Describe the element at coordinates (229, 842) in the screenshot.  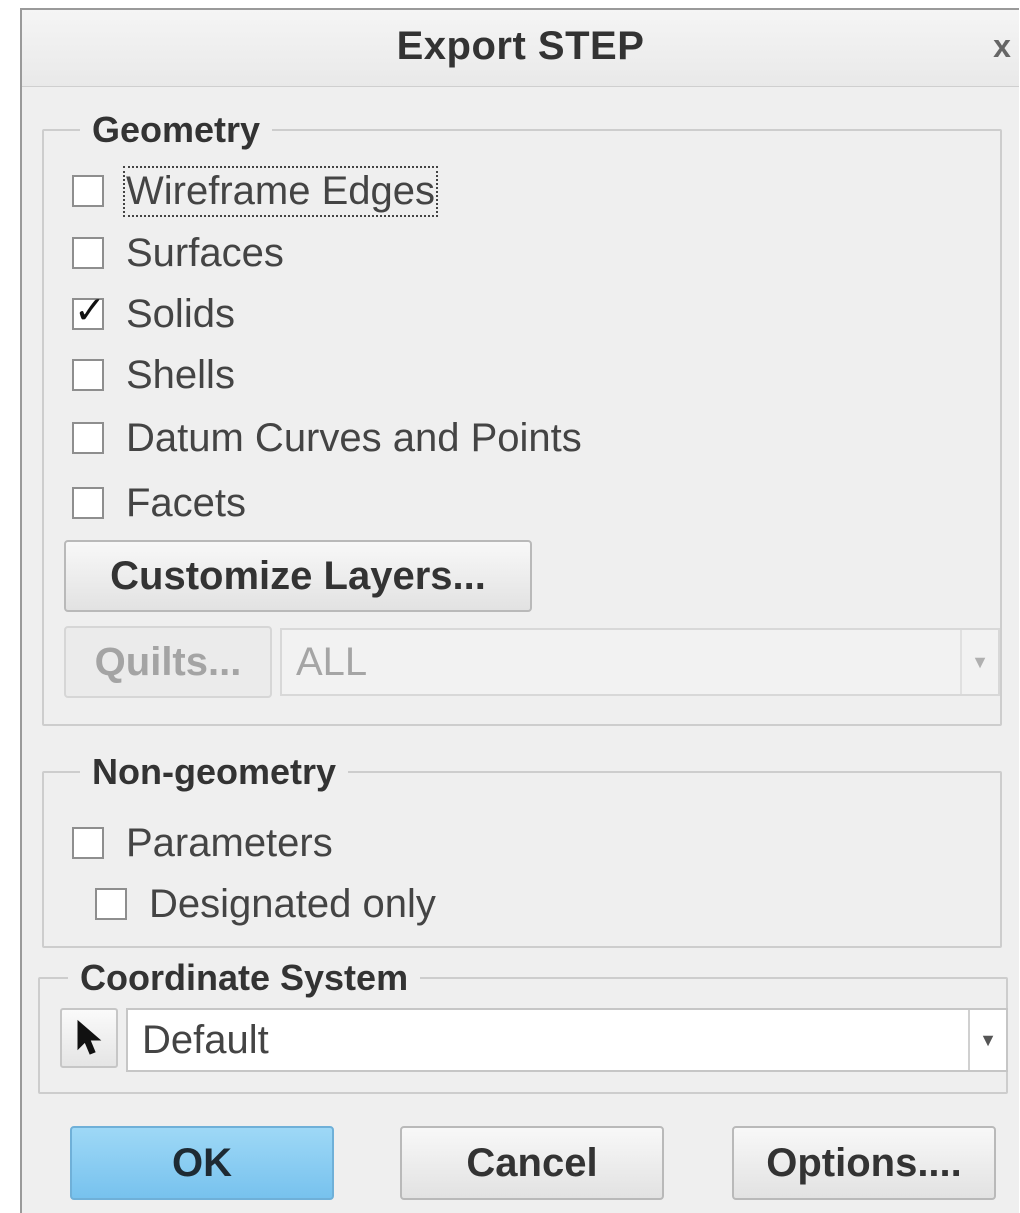
I see `checkbox-label: Parameters` at that location.